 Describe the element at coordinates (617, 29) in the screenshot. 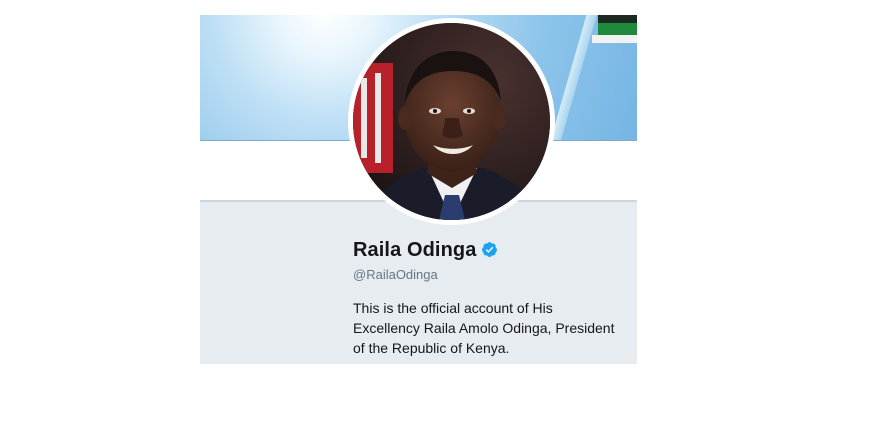

I see `flag-stripe-green` at that location.